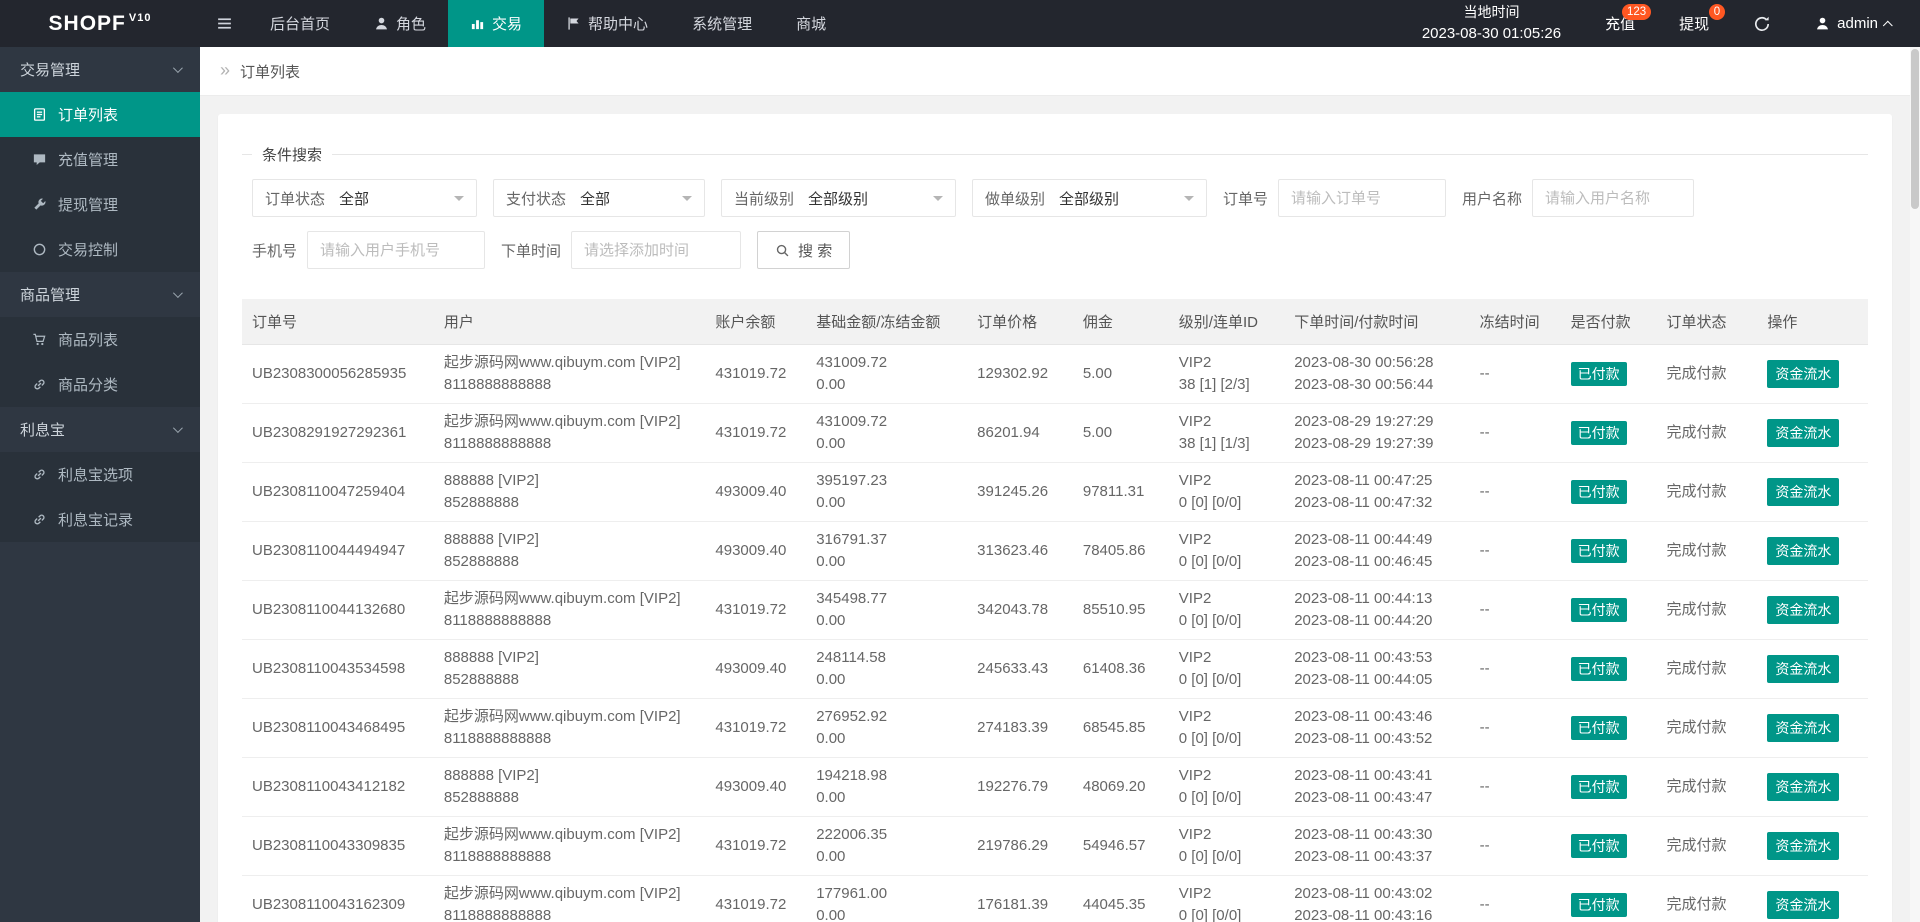  What do you see at coordinates (100, 339) in the screenshot?
I see `sidebar-item-1-0: 商品列表` at bounding box center [100, 339].